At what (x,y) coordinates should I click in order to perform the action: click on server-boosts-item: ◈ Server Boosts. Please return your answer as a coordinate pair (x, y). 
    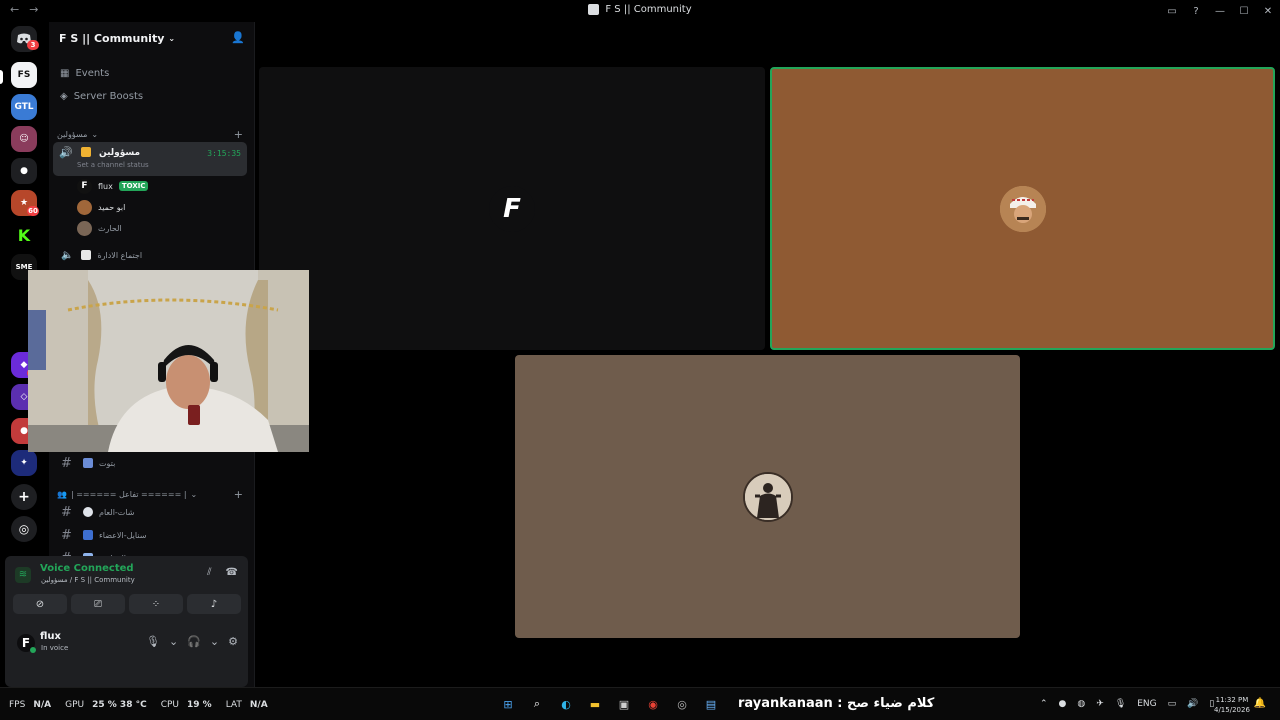
    Looking at the image, I should click on (152, 96).